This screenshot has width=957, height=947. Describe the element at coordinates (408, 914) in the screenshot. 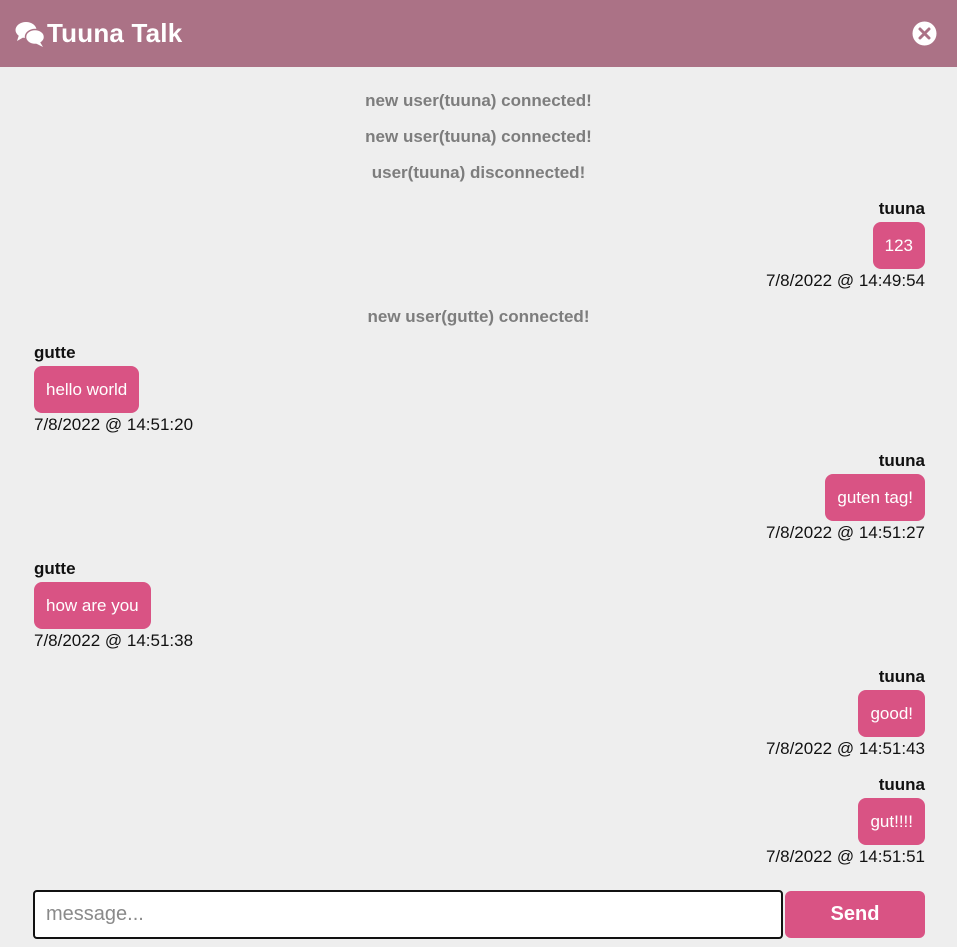

I see `message-input` at that location.